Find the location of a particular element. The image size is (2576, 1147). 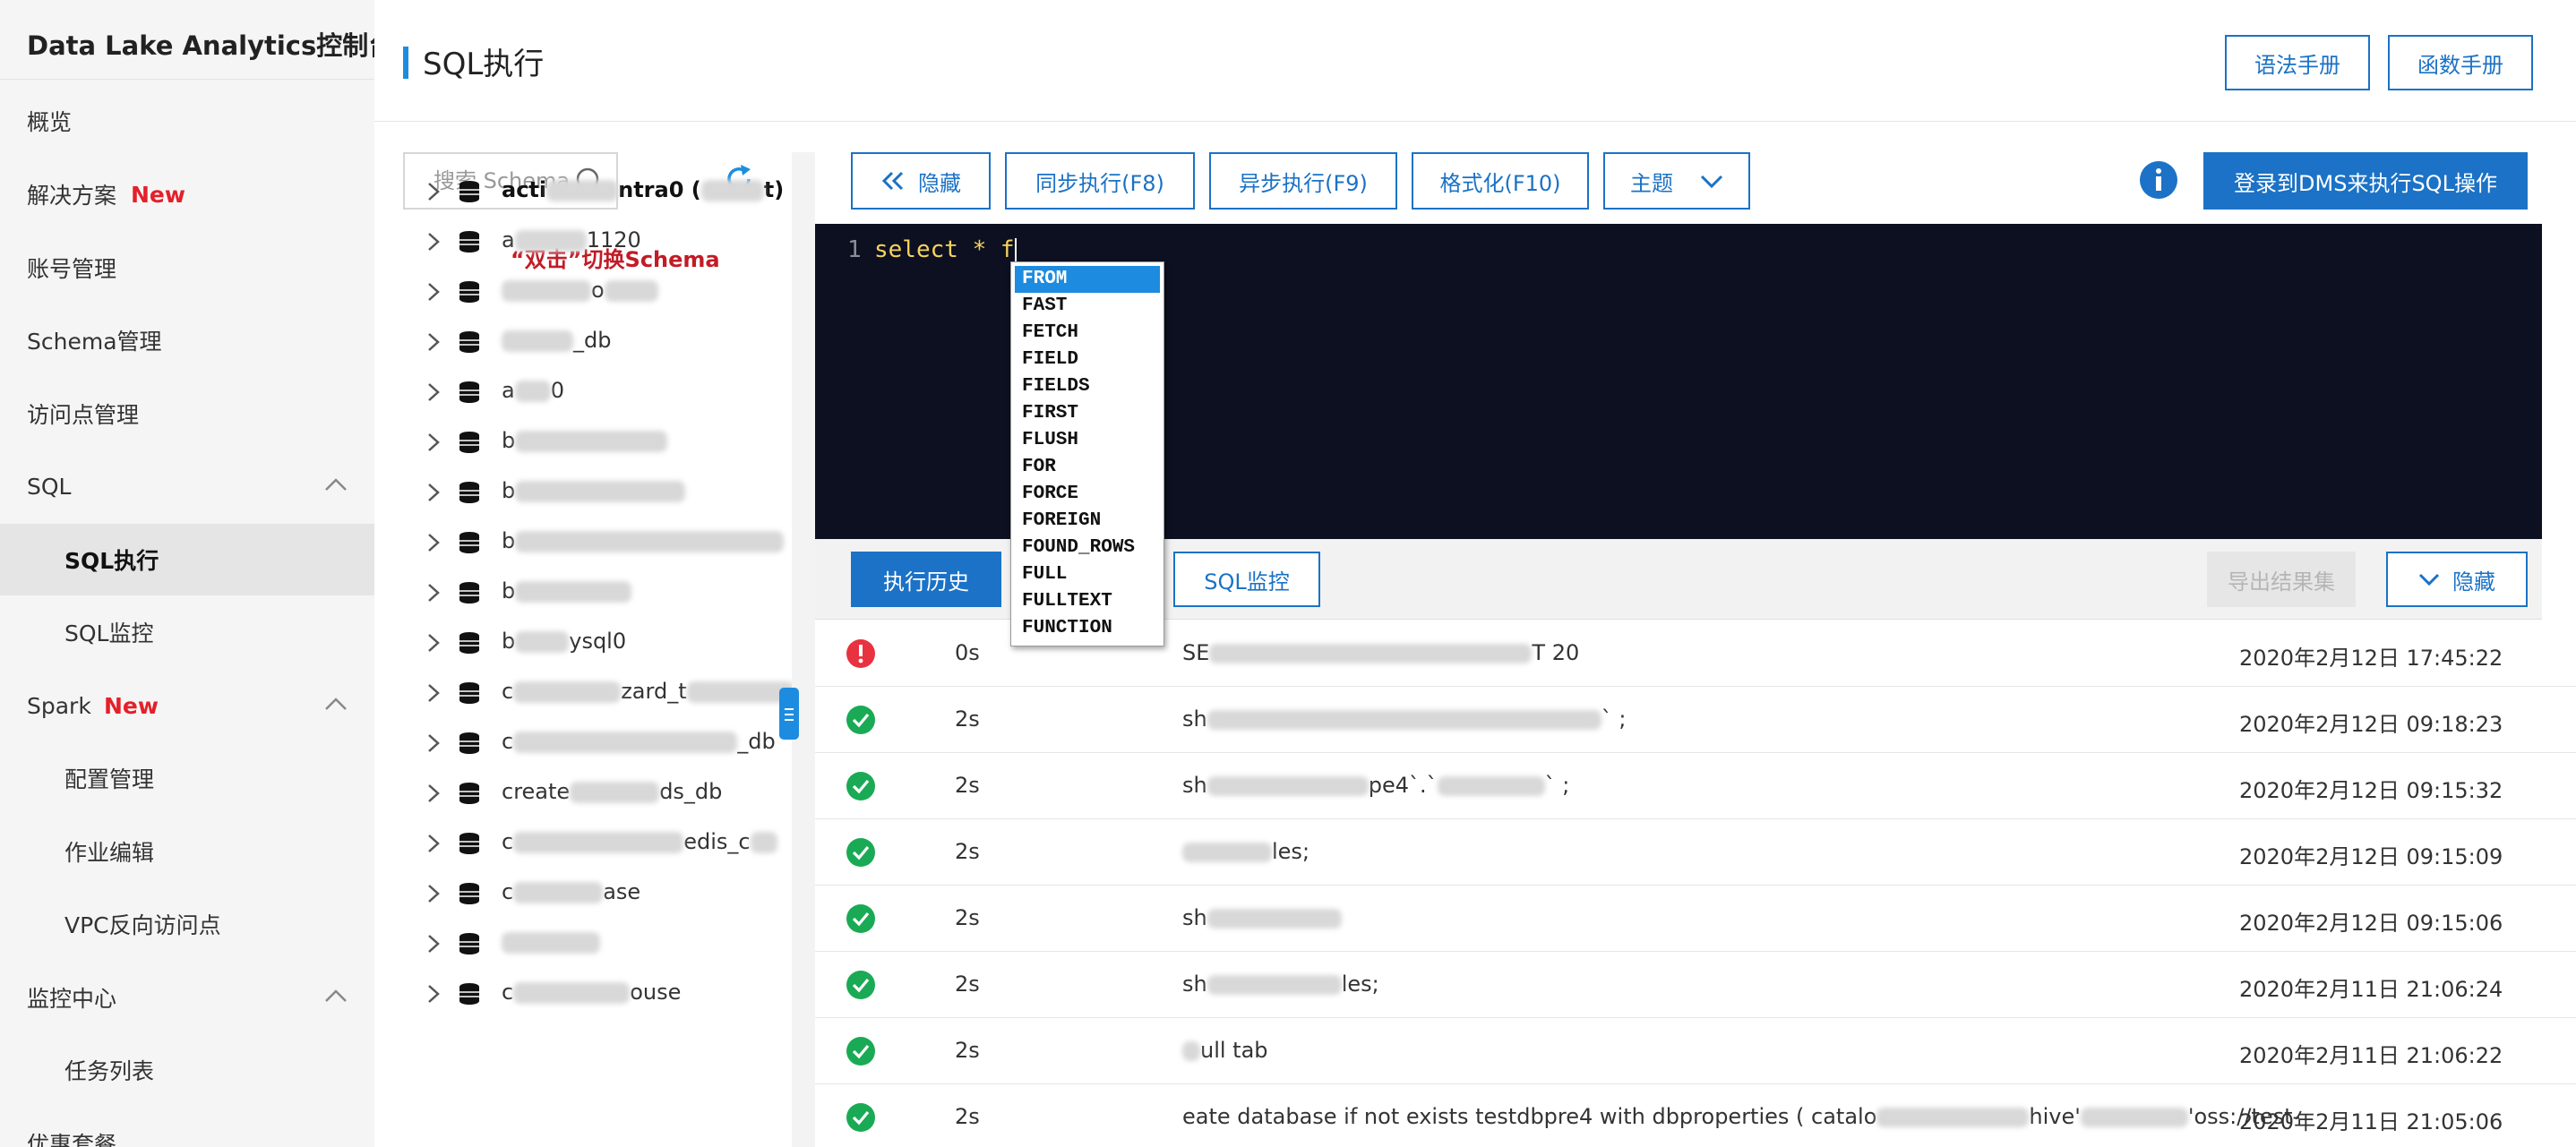

autocomplete-item: FLUSH is located at coordinates (1087, 440).